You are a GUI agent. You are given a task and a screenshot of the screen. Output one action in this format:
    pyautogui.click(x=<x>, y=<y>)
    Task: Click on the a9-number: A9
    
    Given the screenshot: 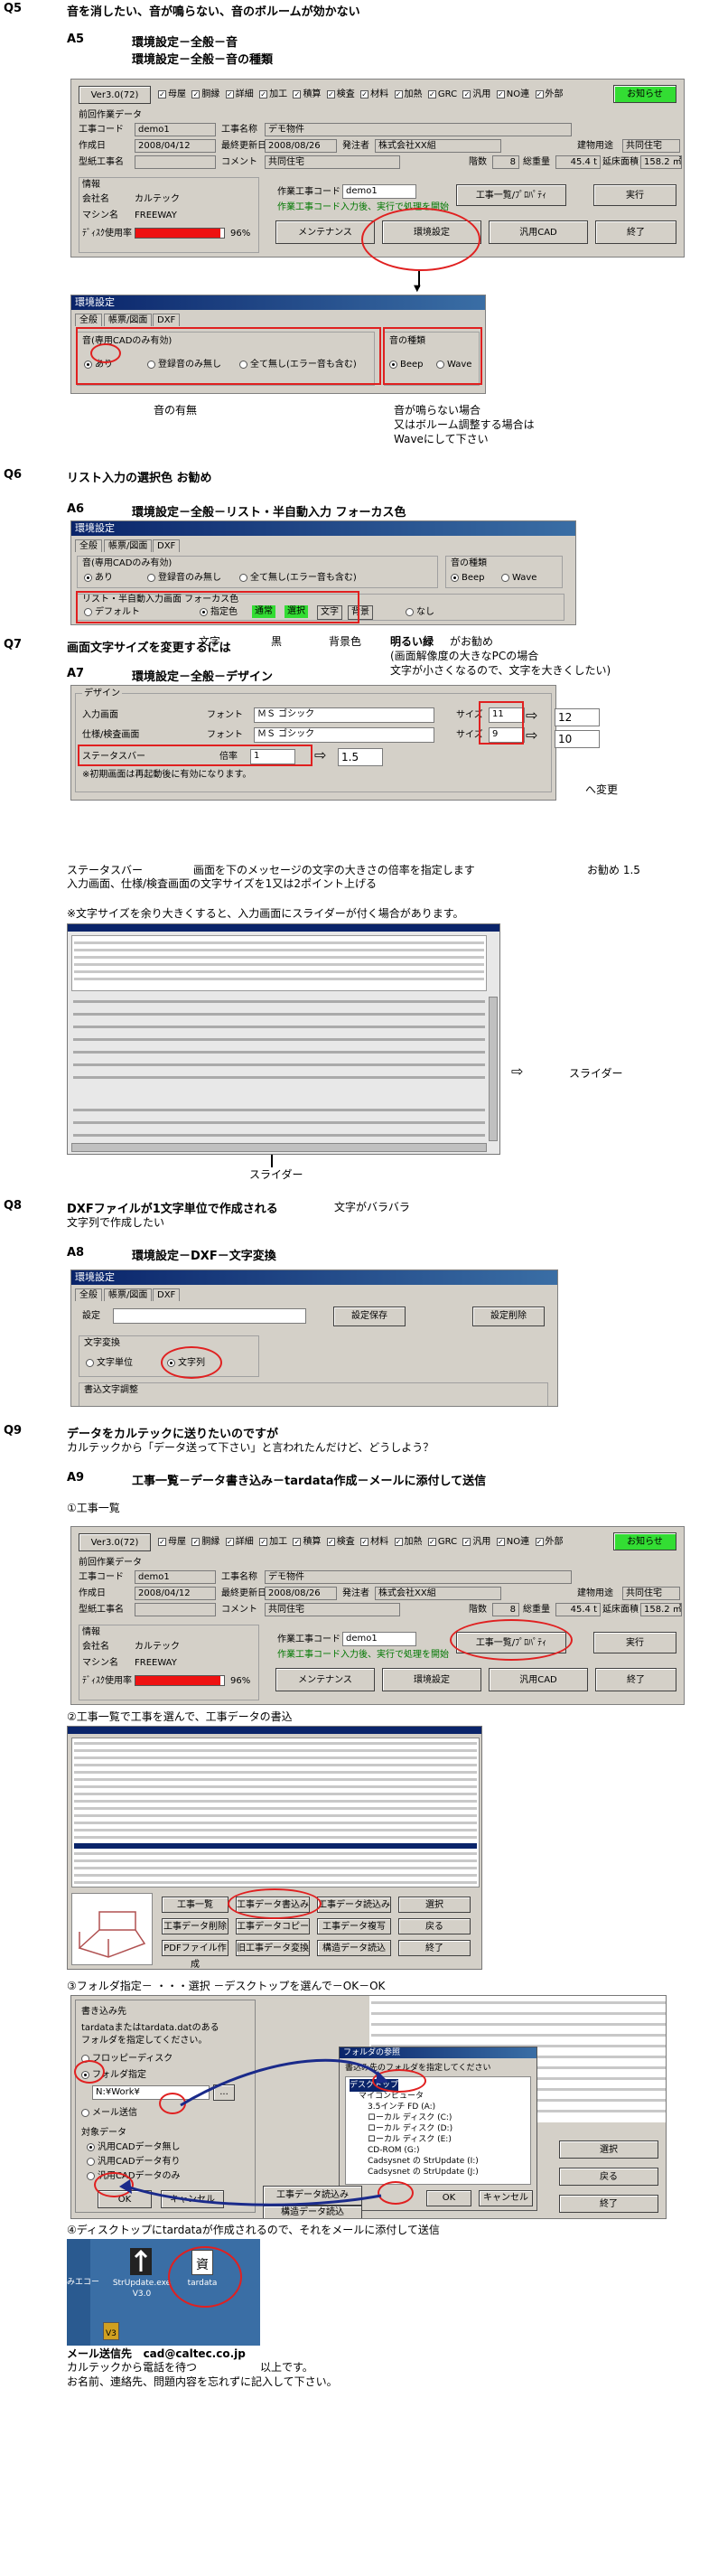 What is the action you would take?
    pyautogui.click(x=76, y=1478)
    